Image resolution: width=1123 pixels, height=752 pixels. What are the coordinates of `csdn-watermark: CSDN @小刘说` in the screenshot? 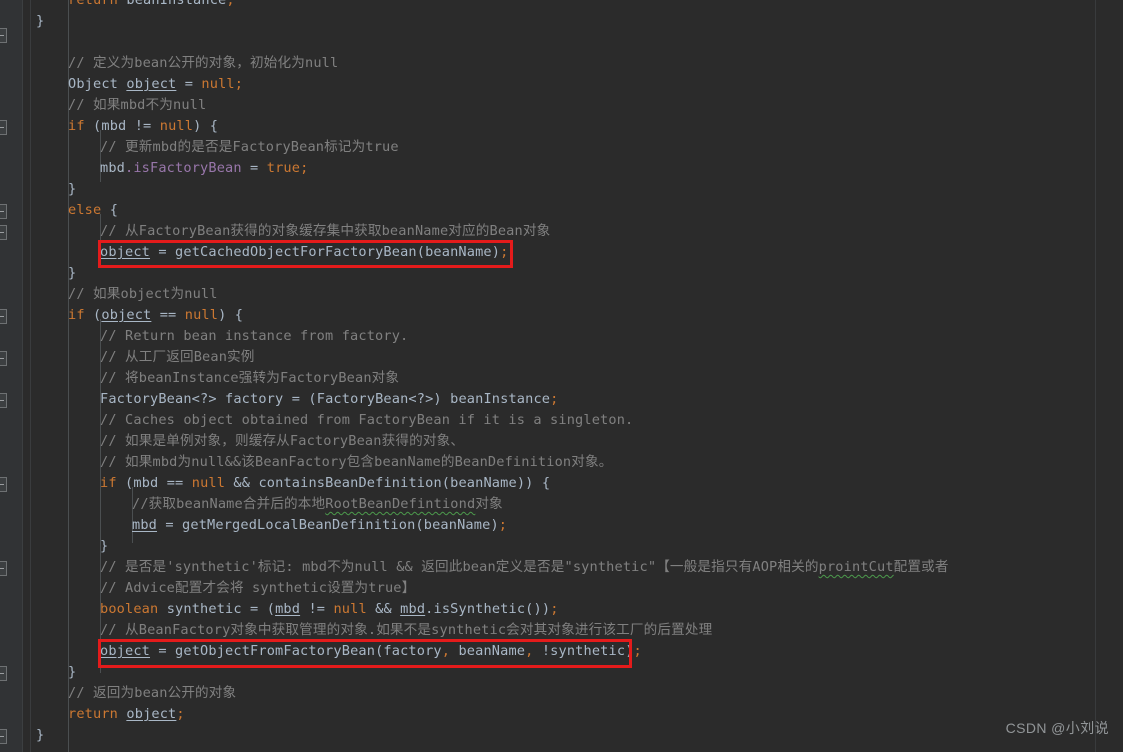 It's located at (1057, 728).